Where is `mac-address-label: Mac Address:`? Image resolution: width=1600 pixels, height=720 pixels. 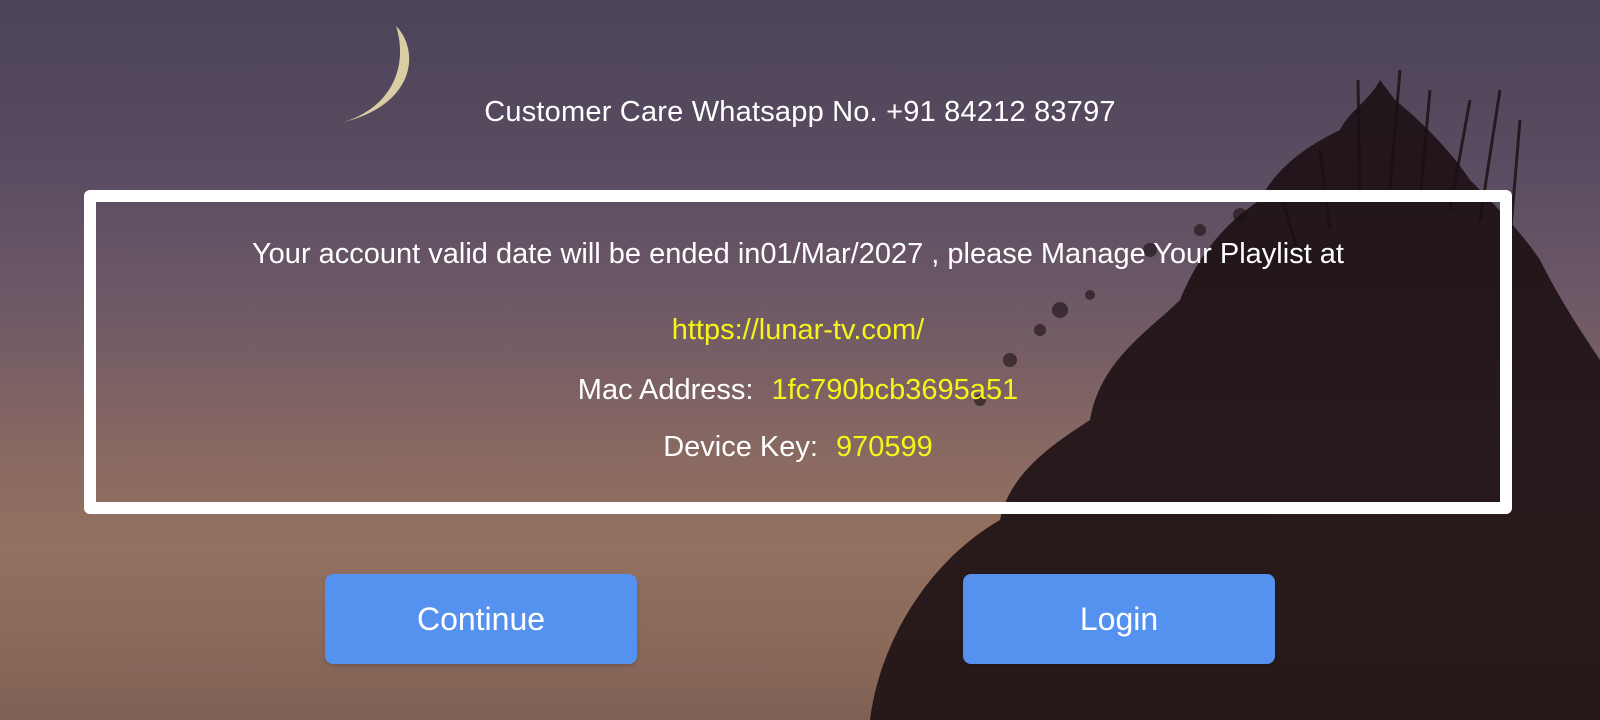 mac-address-label: Mac Address: is located at coordinates (665, 390).